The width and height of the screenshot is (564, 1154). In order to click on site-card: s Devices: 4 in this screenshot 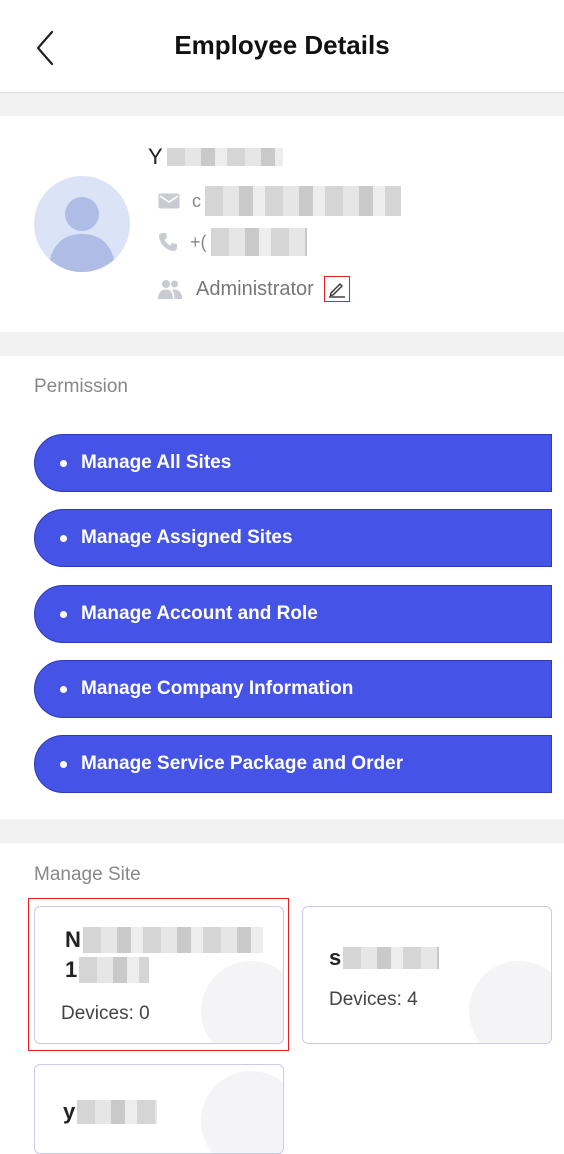, I will do `click(427, 975)`.